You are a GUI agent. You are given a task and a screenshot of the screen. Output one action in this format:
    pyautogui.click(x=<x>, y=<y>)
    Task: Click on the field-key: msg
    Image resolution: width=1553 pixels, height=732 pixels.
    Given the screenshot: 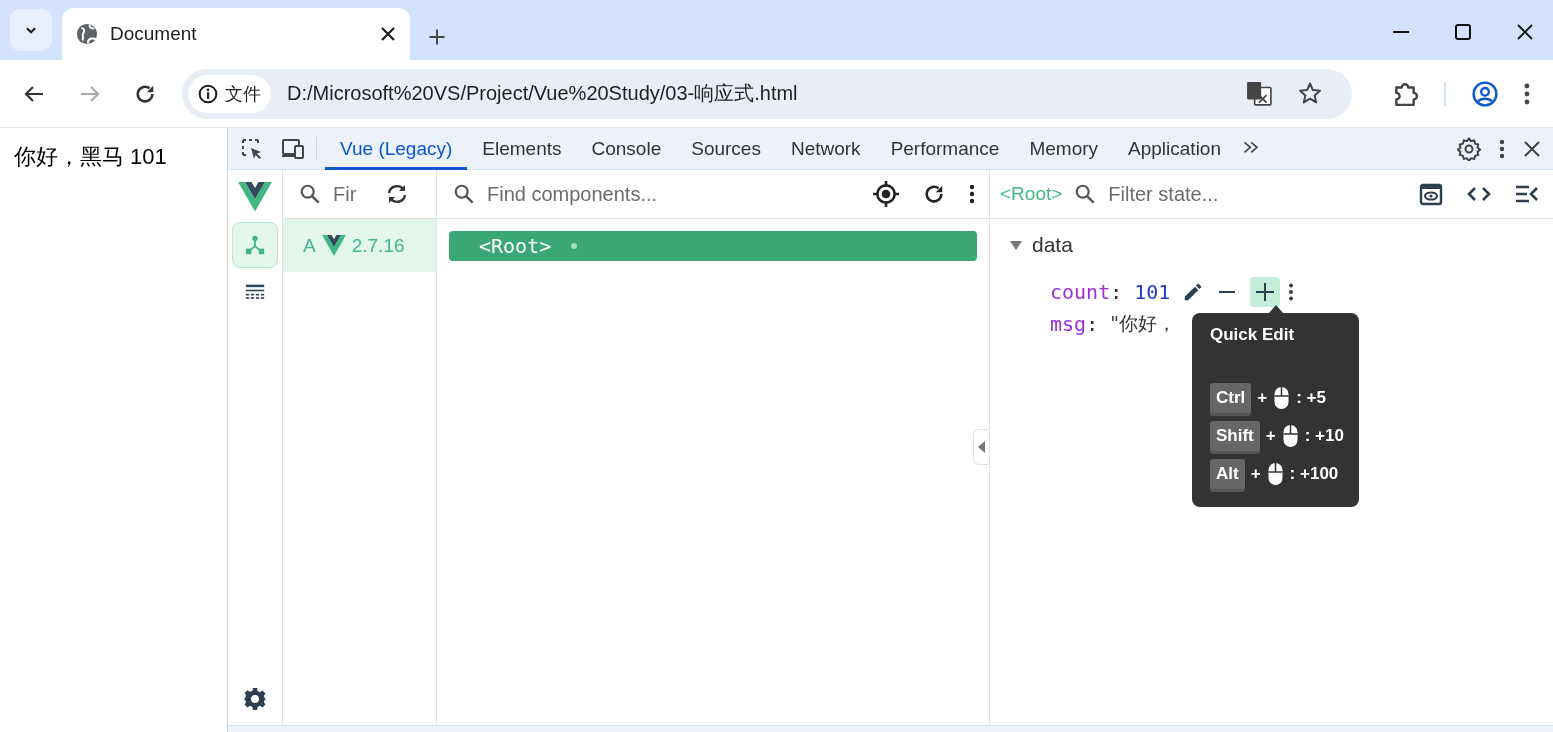 What is the action you would take?
    pyautogui.click(x=1068, y=324)
    